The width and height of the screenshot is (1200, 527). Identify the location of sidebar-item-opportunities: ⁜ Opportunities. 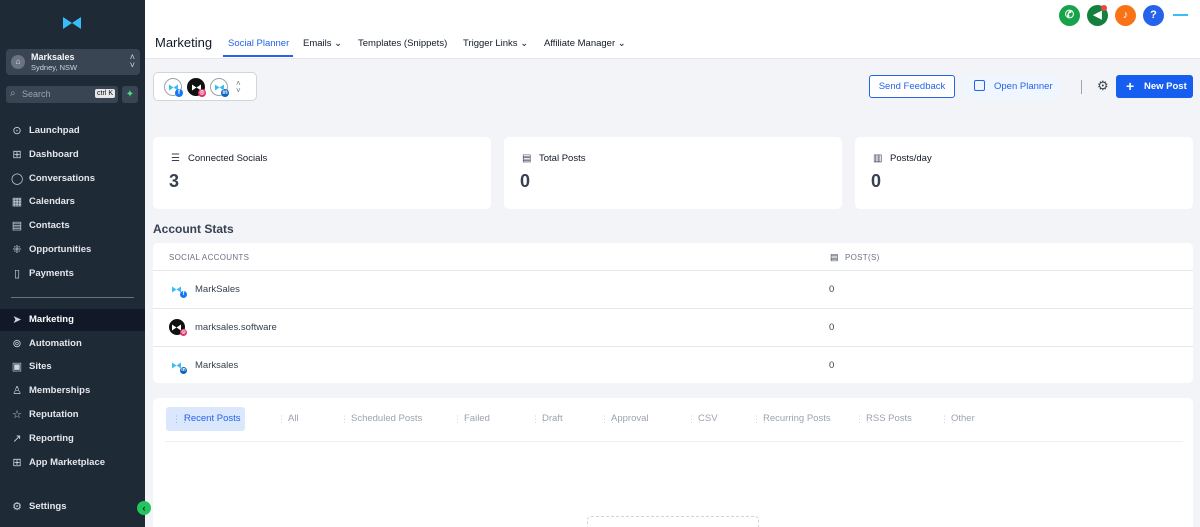
(72, 250).